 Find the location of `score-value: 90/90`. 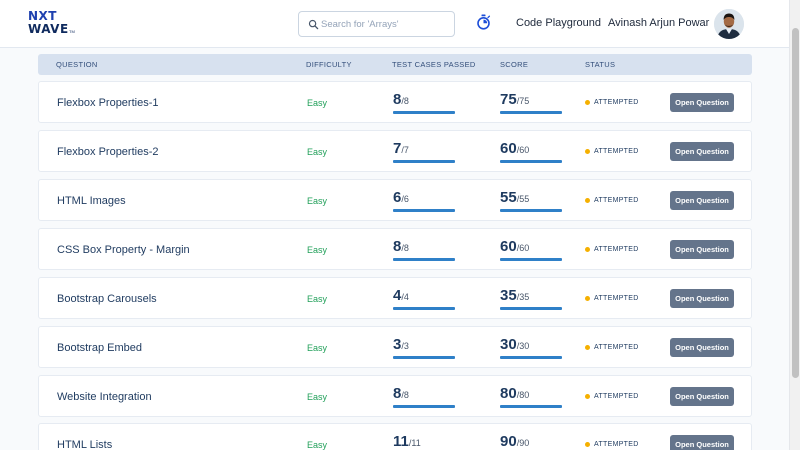

score-value: 90/90 is located at coordinates (515, 441).